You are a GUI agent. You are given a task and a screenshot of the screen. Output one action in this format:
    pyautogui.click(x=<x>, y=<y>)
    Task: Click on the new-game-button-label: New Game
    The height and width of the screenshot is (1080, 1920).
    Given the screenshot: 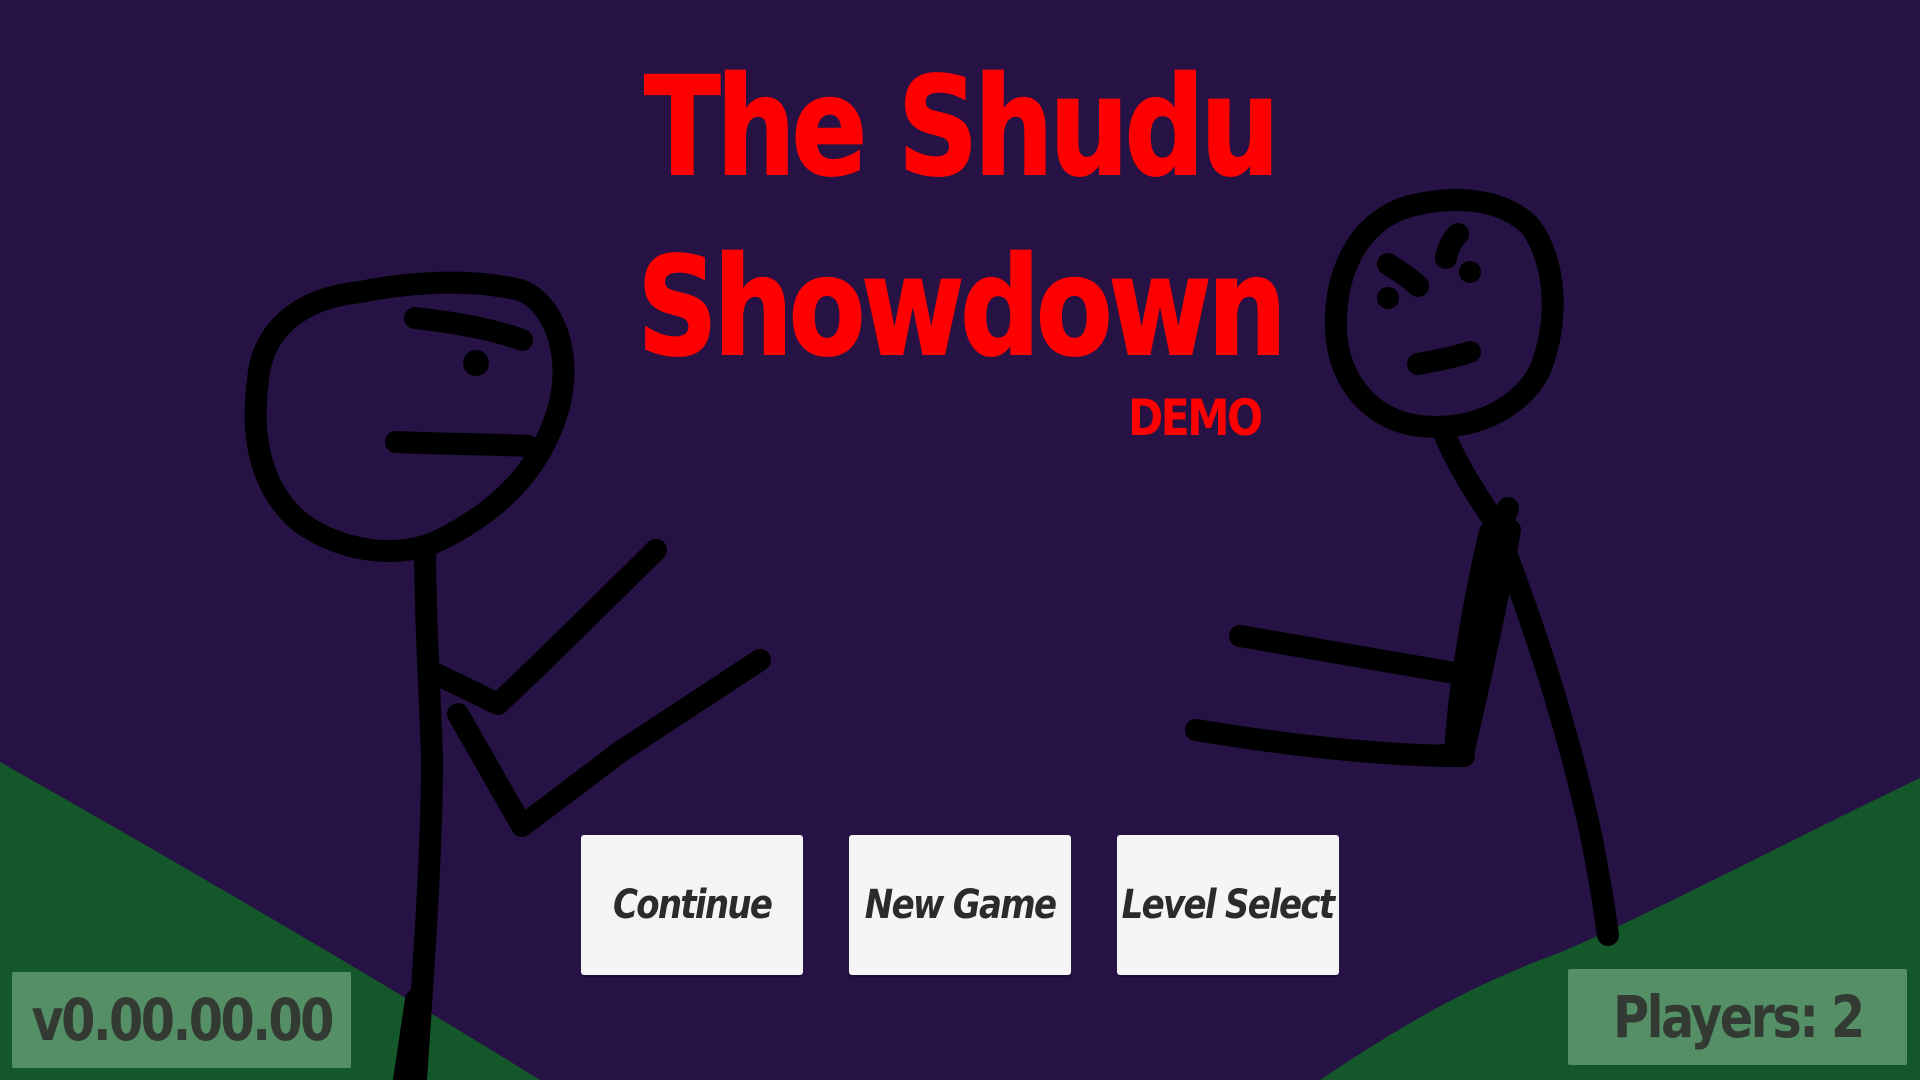 What is the action you would take?
    pyautogui.click(x=960, y=905)
    